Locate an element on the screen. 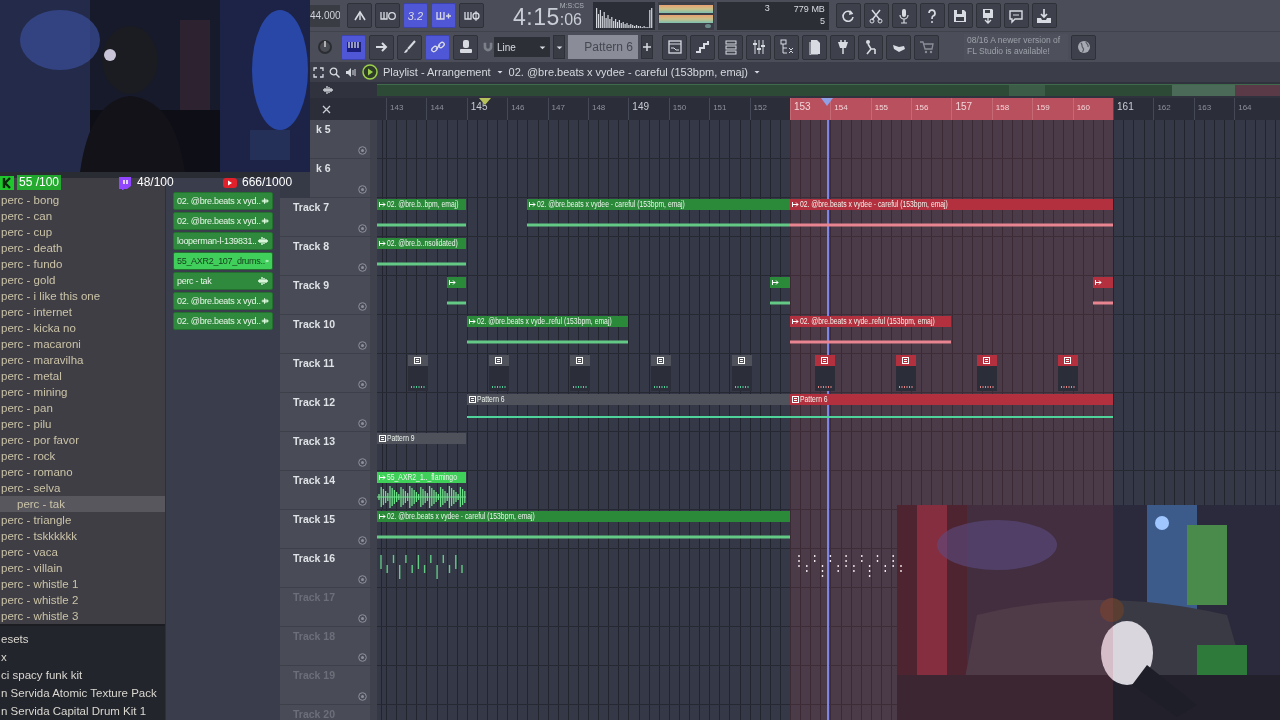  track-header: k 5 is located at coordinates (343, 139).